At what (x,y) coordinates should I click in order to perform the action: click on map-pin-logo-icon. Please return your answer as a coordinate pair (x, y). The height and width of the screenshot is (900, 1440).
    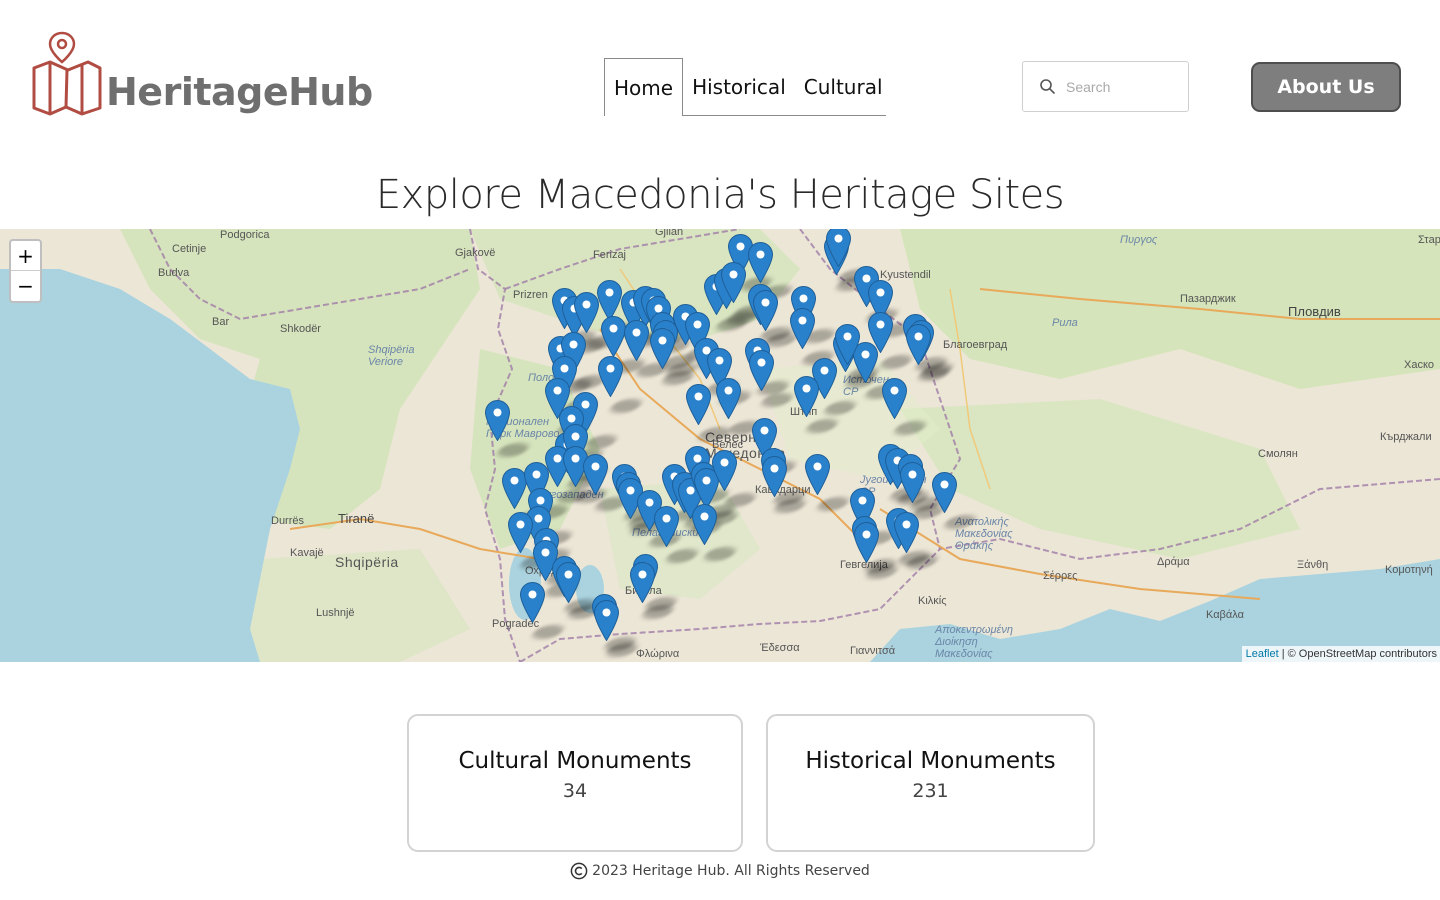
    Looking at the image, I should click on (67, 73).